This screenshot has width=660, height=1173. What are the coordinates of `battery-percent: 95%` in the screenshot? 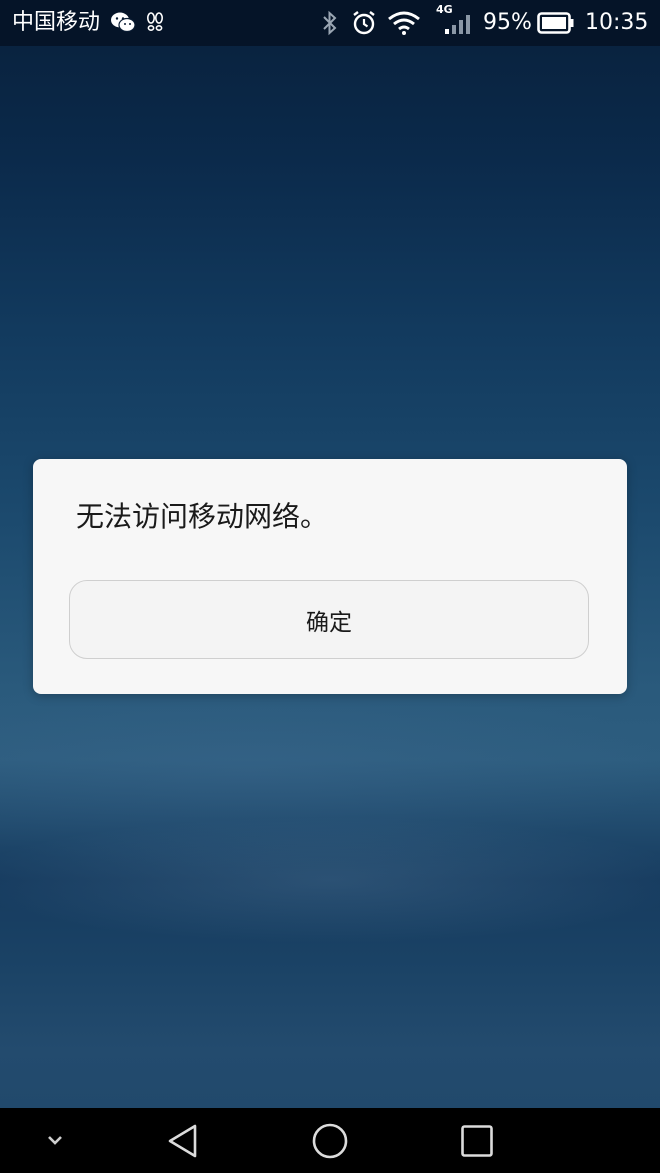 It's located at (507, 22).